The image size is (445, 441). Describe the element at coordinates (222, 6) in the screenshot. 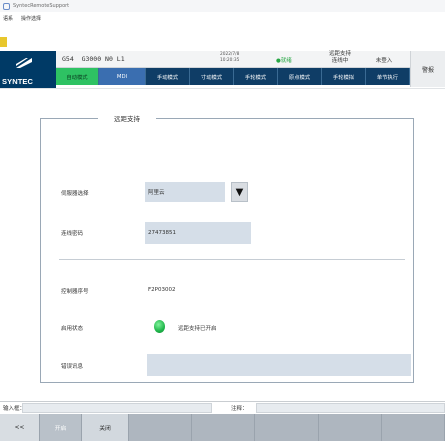

I see `title-bar: SyntecRemoteSupport` at that location.